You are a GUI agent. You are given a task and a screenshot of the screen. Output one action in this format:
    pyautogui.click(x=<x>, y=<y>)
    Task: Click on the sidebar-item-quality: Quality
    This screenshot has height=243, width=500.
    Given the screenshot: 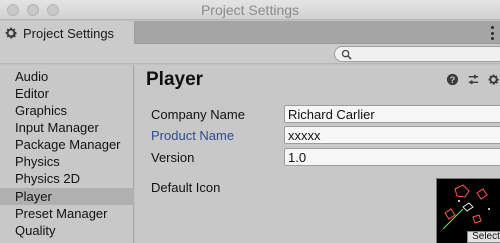 What is the action you would take?
    pyautogui.click(x=67, y=230)
    